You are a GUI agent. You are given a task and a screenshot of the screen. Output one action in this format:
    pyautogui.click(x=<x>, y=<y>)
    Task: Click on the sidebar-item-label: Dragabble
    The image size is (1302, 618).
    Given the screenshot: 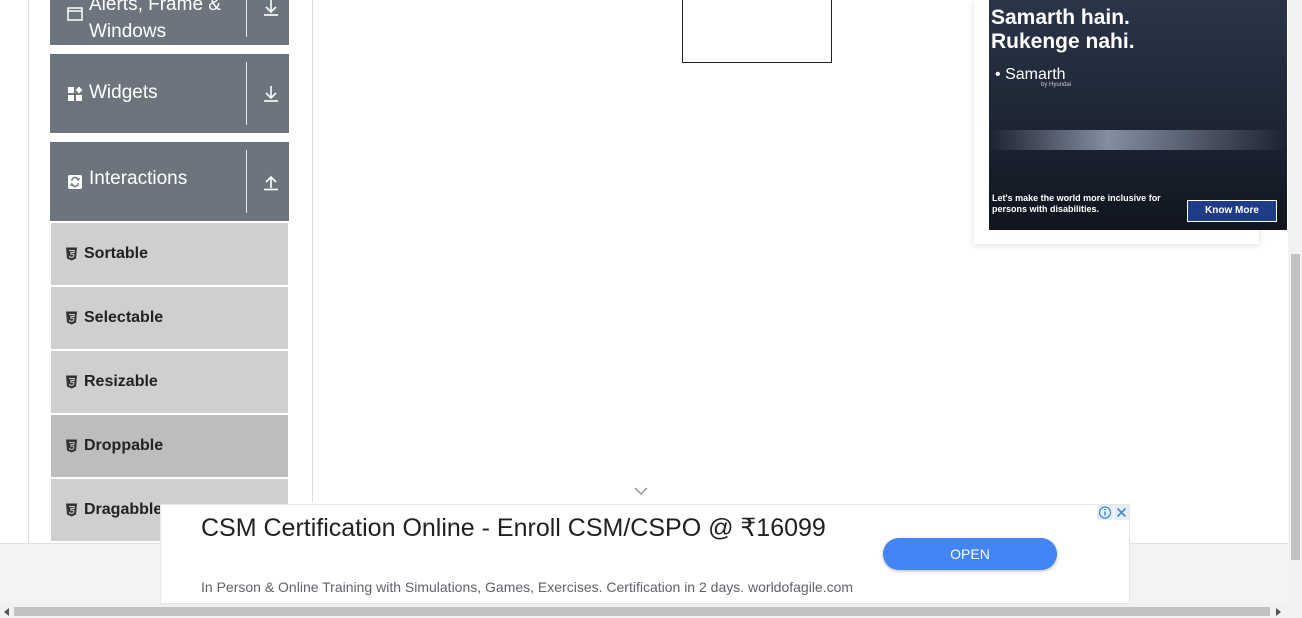 What is the action you would take?
    pyautogui.click(x=123, y=509)
    